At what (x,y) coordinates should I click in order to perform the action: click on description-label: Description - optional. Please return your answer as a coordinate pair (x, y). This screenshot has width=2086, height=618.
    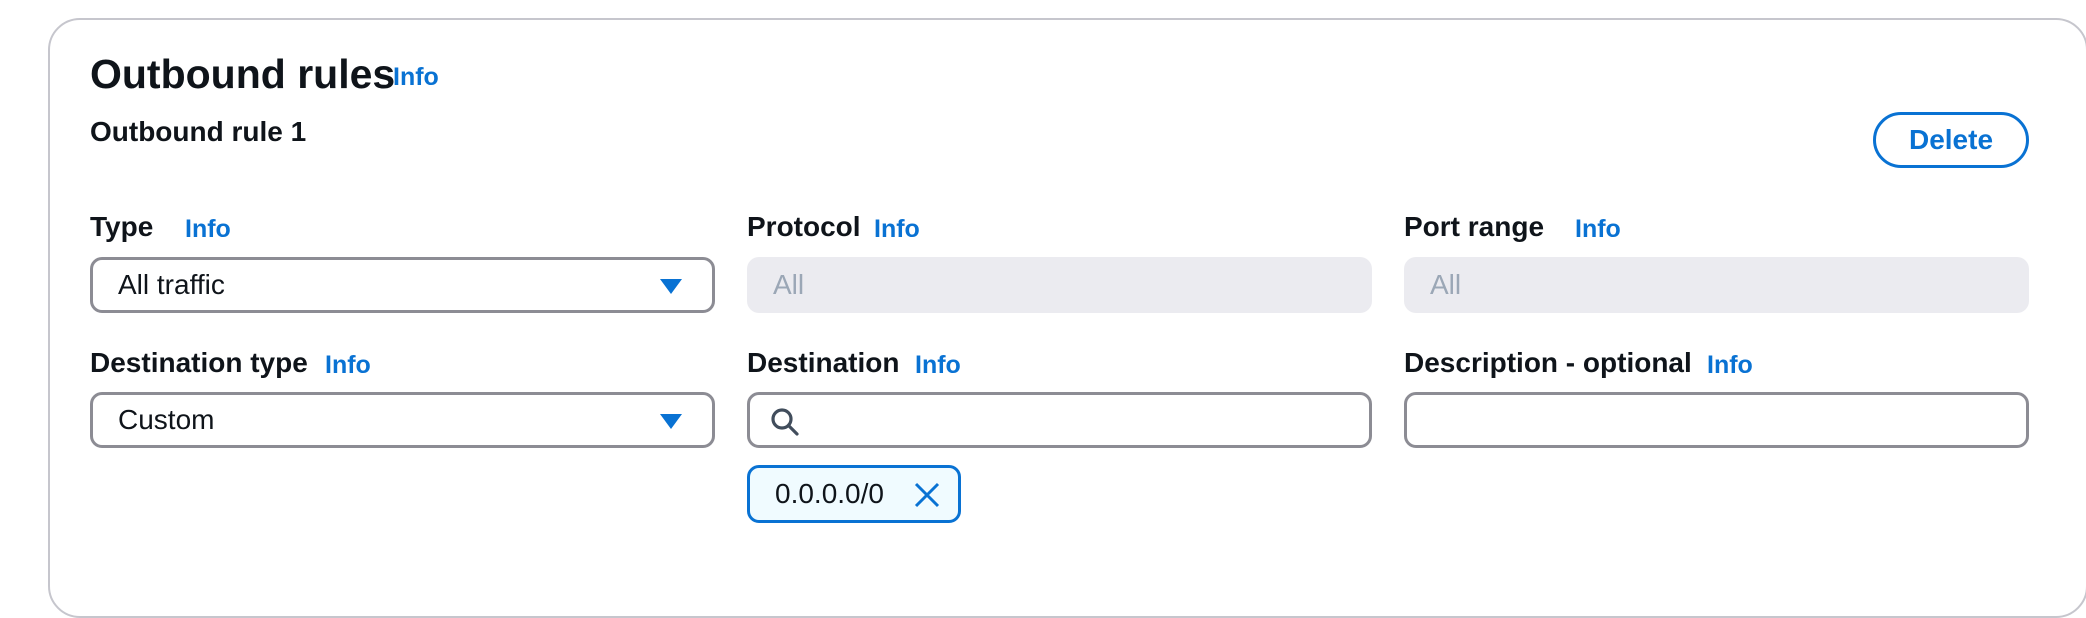
    Looking at the image, I should click on (1548, 362).